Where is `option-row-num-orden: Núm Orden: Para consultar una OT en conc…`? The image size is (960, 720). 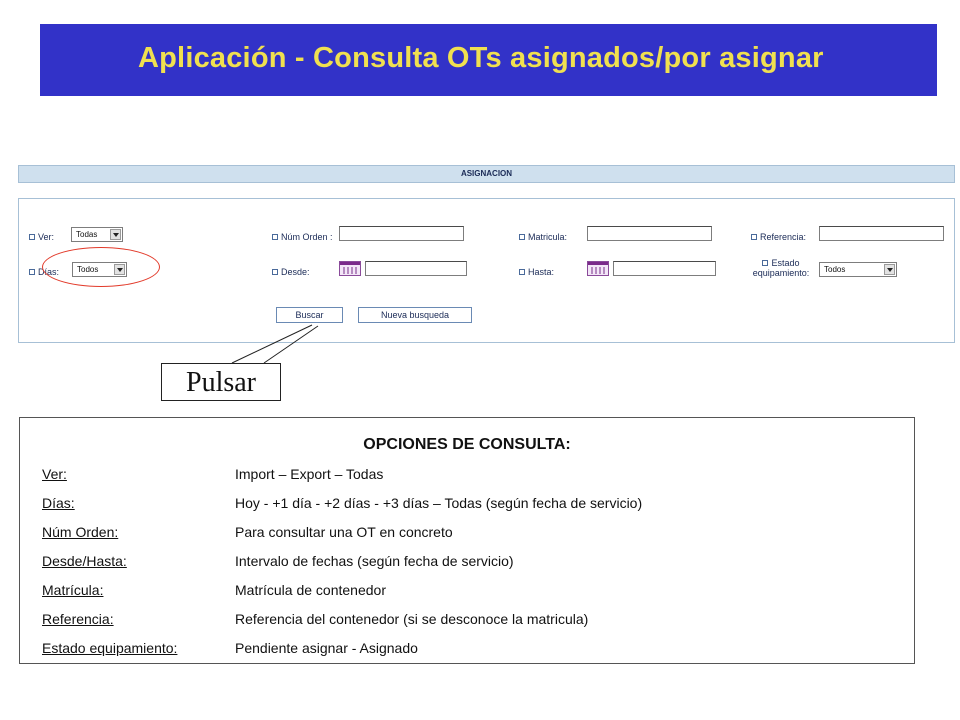 option-row-num-orden: Núm Orden: Para consultar una OT en conc… is located at coordinates (472, 533).